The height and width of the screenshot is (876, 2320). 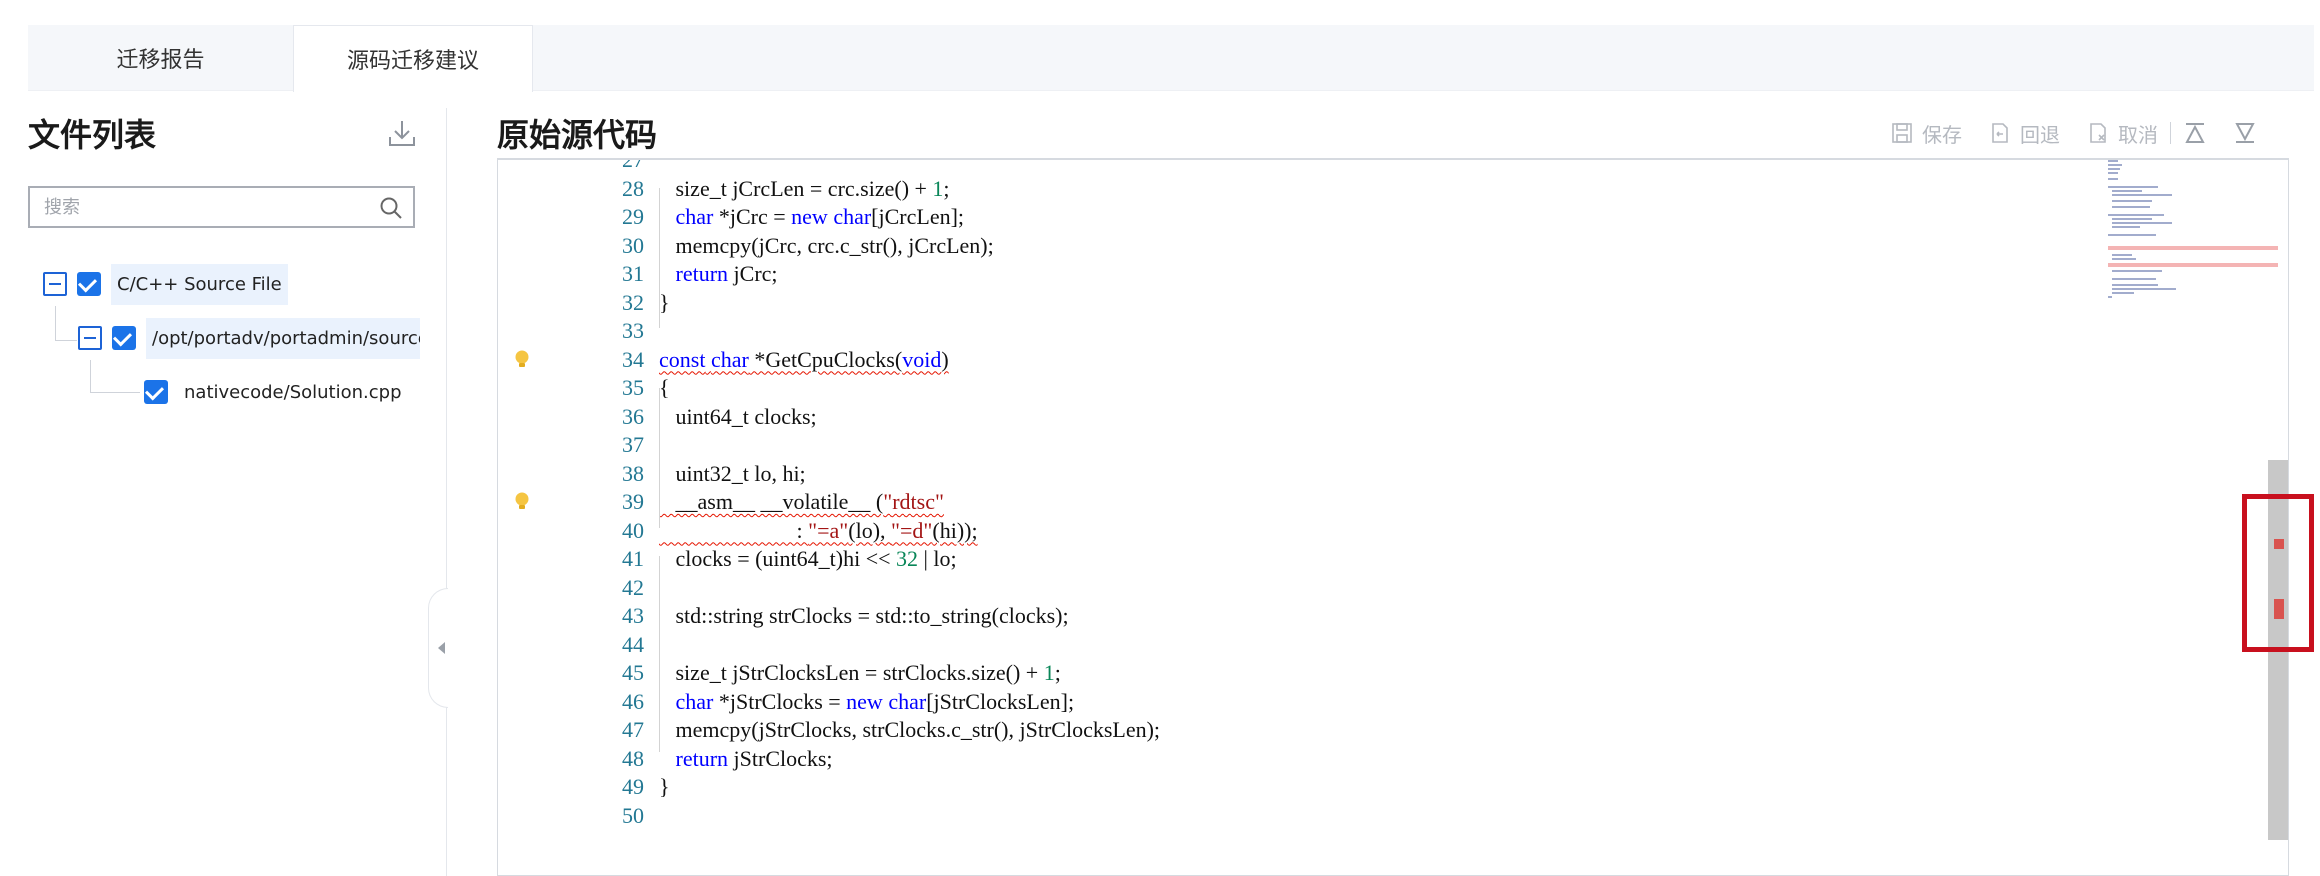 I want to click on code-line: 32}, so click(x=1378, y=303).